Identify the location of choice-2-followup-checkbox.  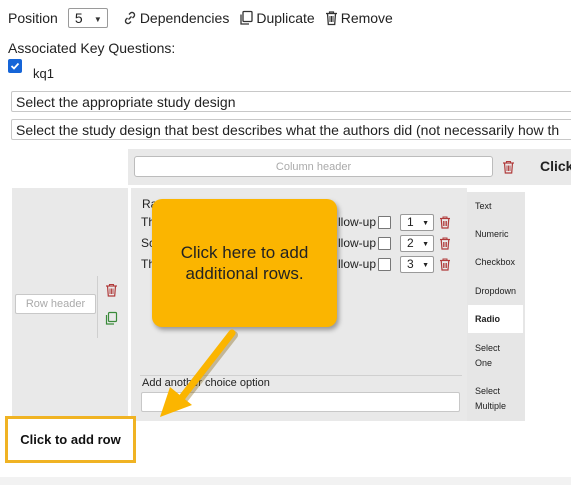
(385, 243).